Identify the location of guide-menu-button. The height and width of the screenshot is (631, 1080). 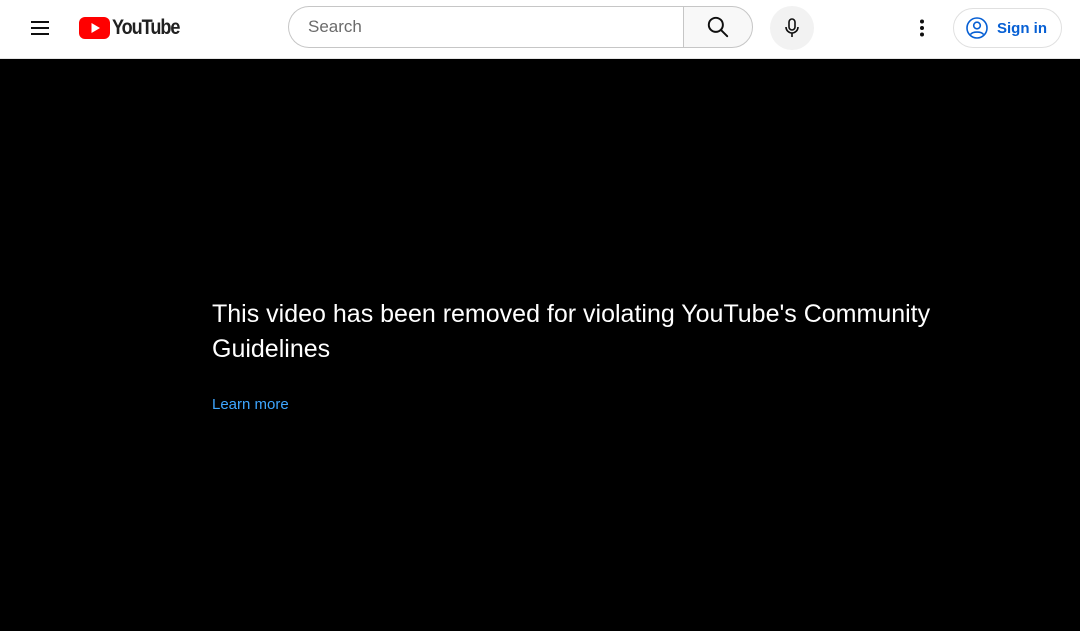
(40, 28).